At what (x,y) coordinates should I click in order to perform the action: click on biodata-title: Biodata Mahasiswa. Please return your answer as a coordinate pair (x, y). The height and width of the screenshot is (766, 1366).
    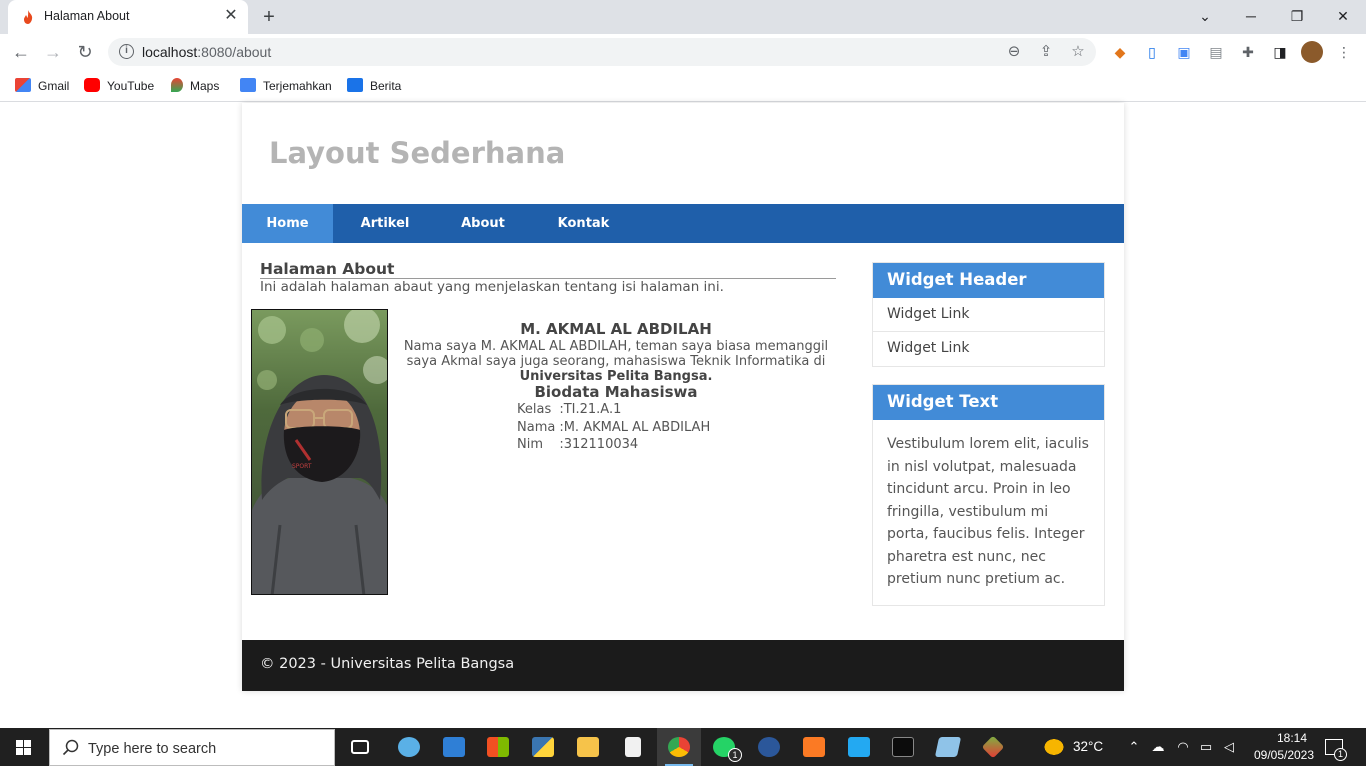
    Looking at the image, I should click on (616, 392).